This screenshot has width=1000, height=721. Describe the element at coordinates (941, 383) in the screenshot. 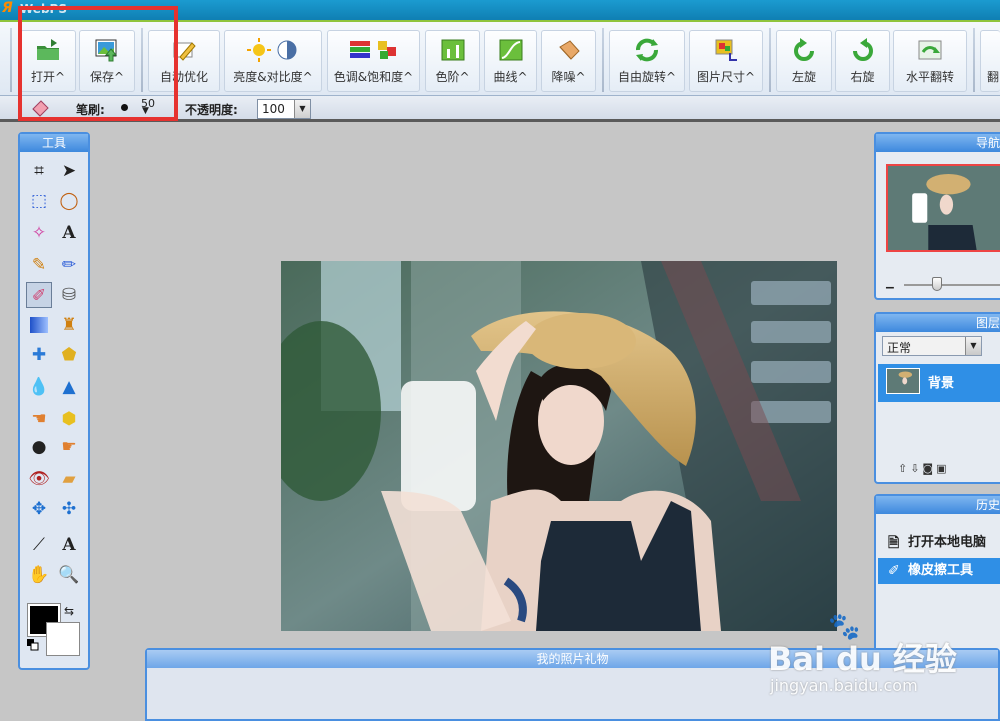

I see `layer-name: 背景` at that location.